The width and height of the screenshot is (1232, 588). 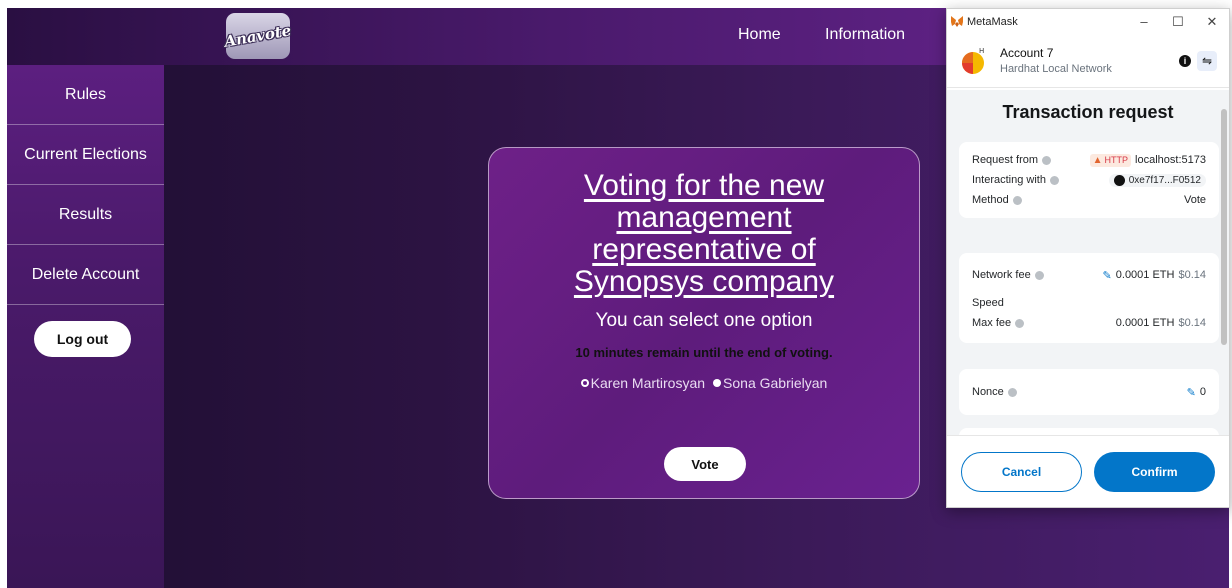 I want to click on maximize-icon: ☐, so click(x=1178, y=22).